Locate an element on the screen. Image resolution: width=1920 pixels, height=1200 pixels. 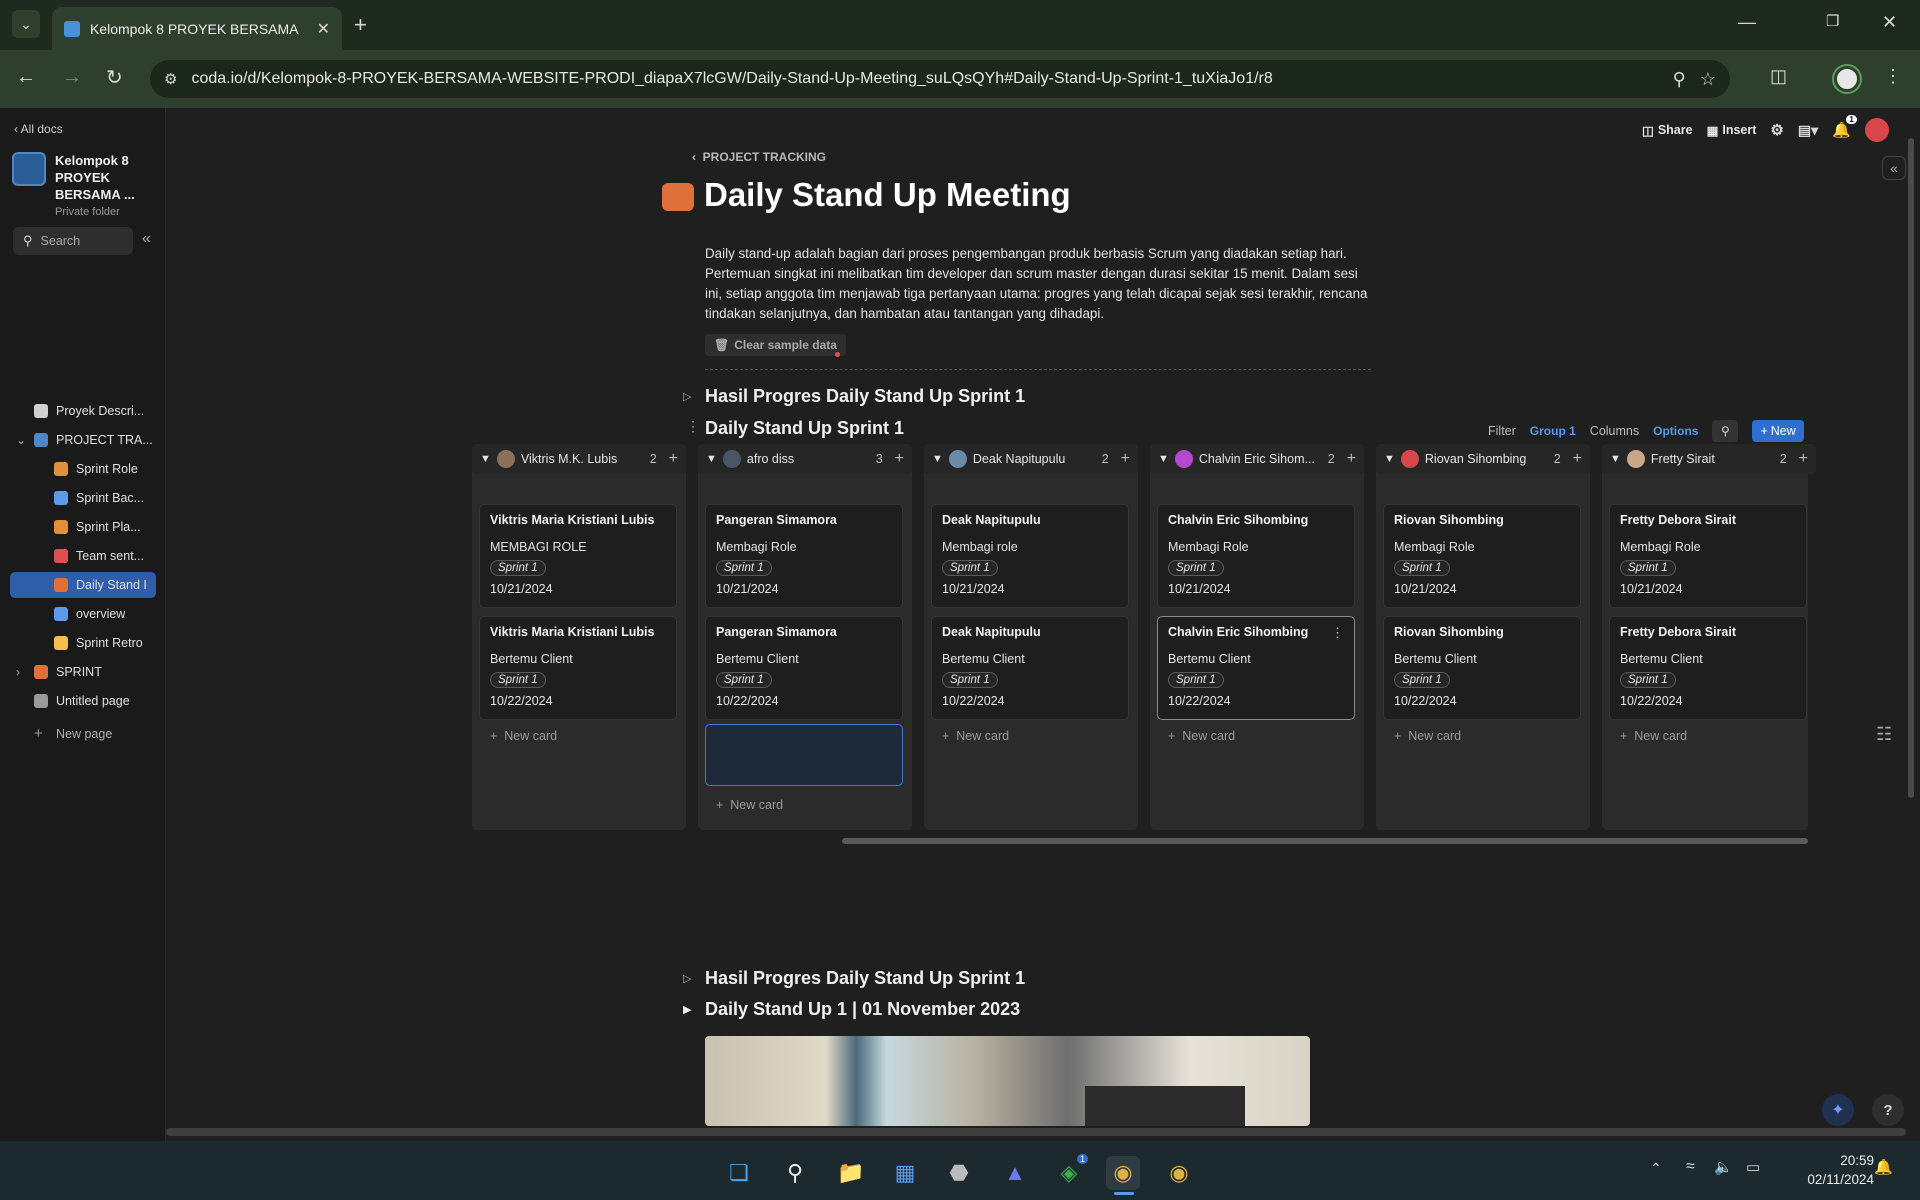
close-window-icon: ✕ is located at coordinates (1889, 22).